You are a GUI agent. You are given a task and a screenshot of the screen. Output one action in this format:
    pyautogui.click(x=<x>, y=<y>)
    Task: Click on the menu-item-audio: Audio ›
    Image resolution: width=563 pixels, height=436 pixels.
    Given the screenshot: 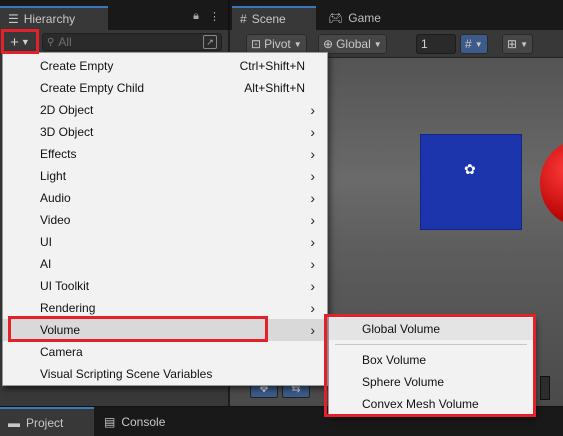 What is the action you would take?
    pyautogui.click(x=165, y=198)
    